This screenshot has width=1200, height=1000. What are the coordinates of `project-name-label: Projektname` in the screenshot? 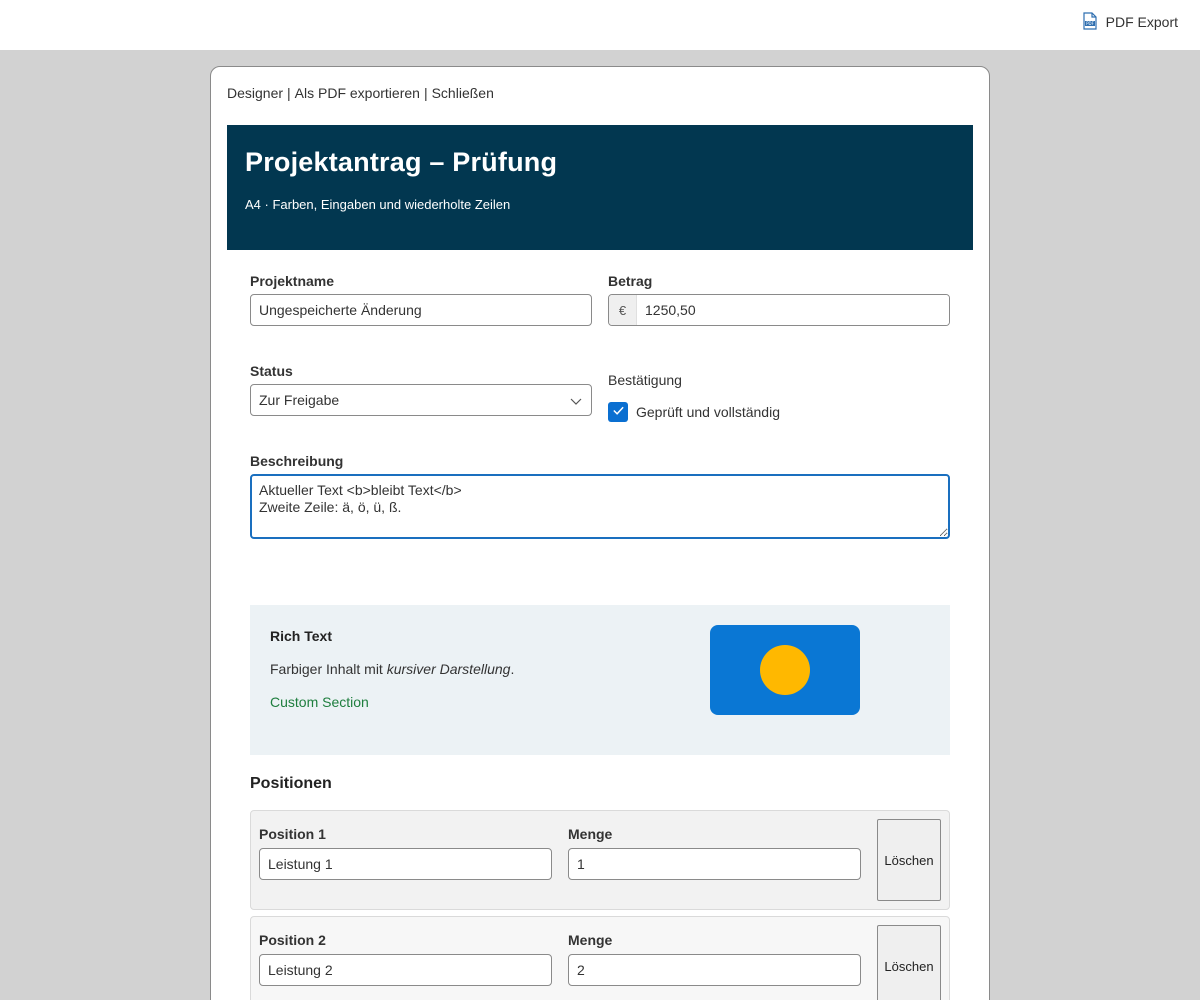 It's located at (292, 281).